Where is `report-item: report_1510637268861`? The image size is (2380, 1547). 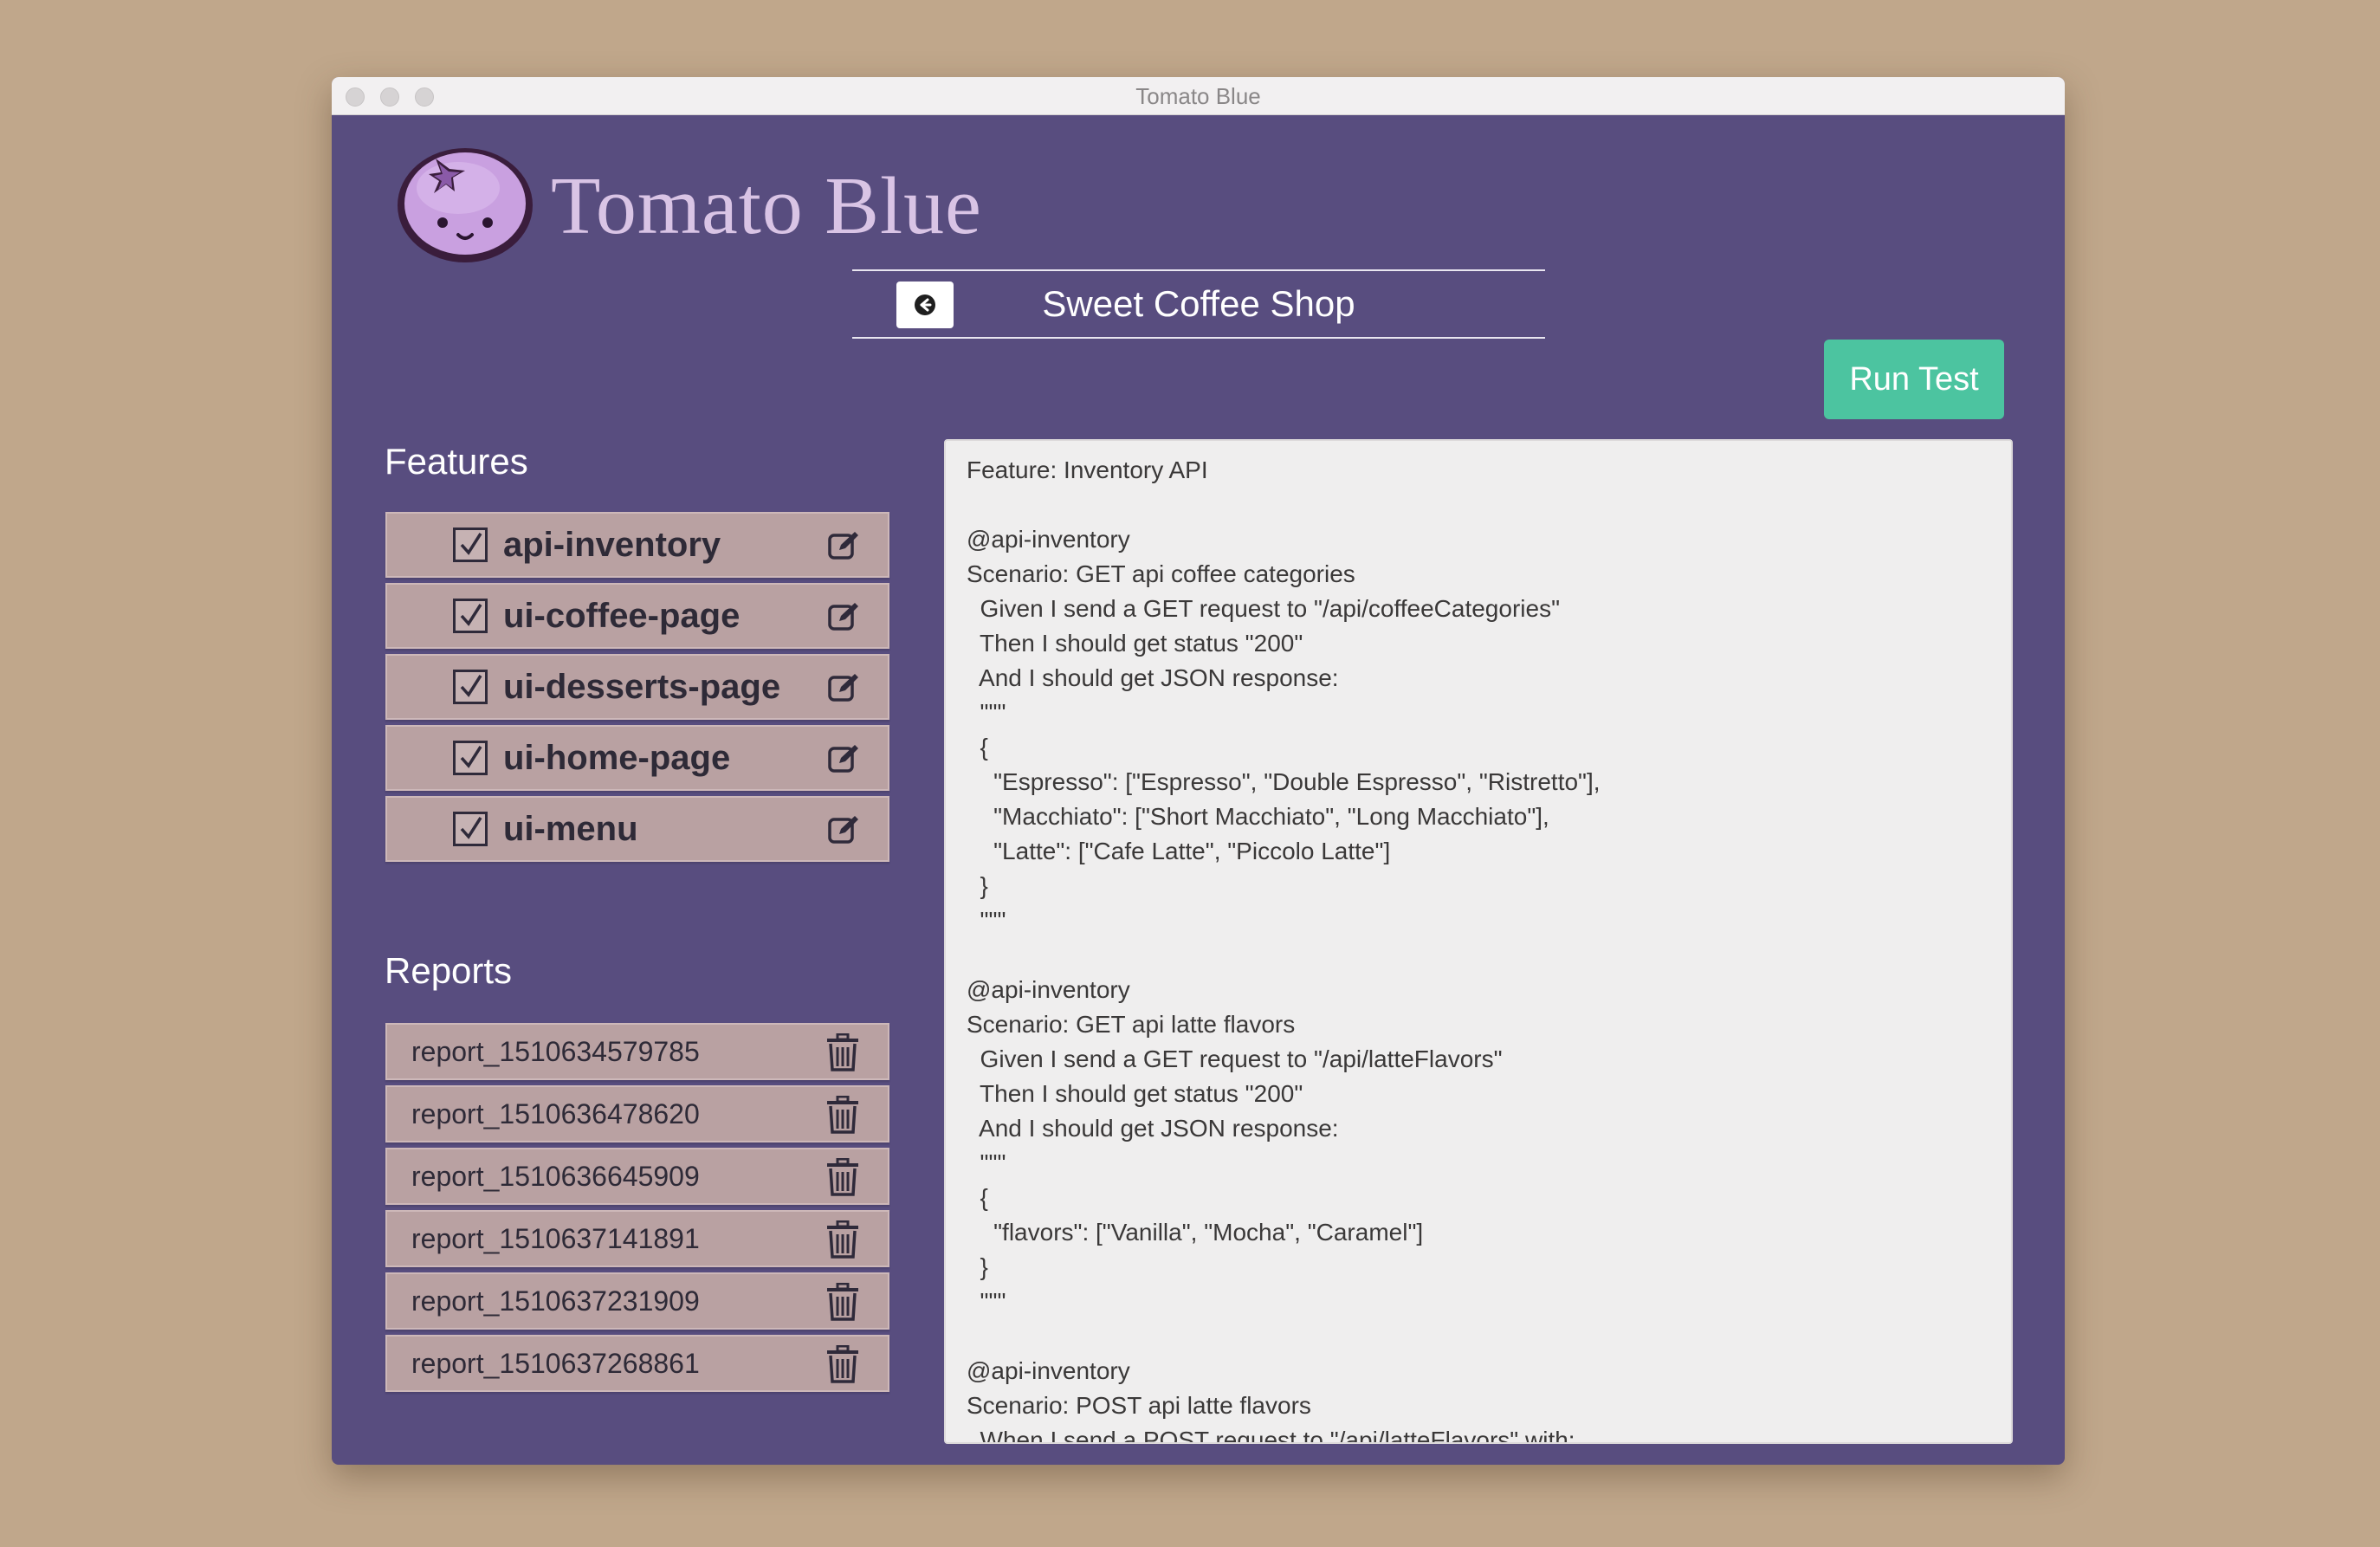 report-item: report_1510637268861 is located at coordinates (637, 1363).